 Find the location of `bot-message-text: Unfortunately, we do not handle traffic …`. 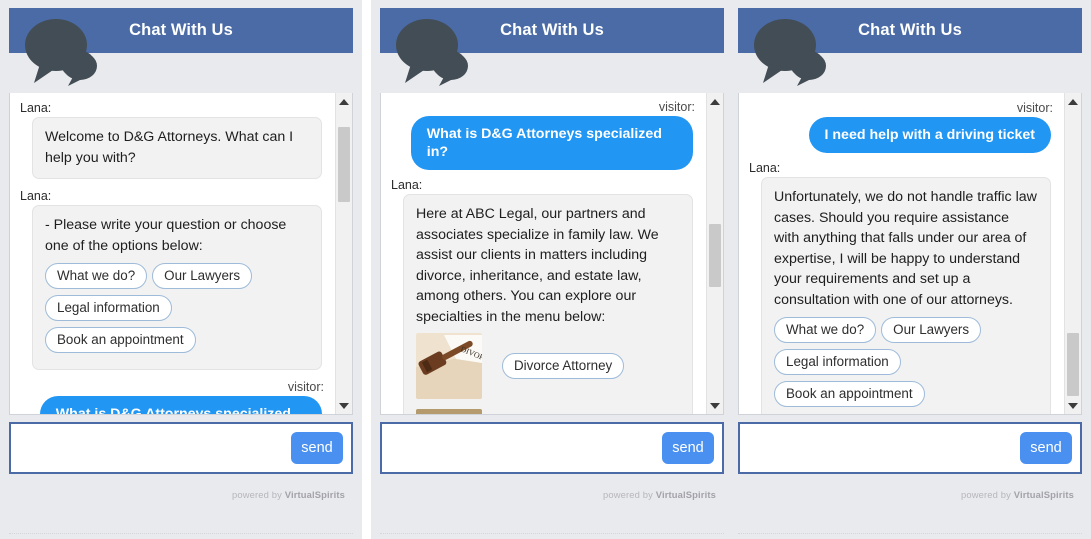

bot-message-text: Unfortunately, we do not handle traffic … is located at coordinates (905, 248).